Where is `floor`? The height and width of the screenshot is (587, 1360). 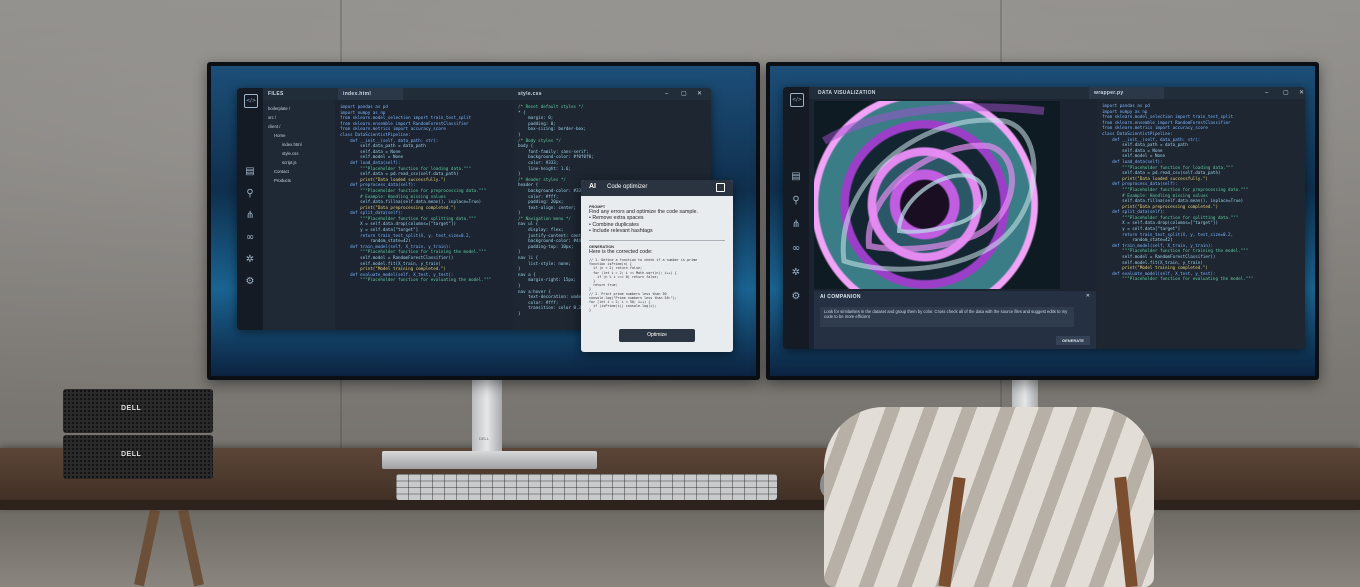 floor is located at coordinates (680, 548).